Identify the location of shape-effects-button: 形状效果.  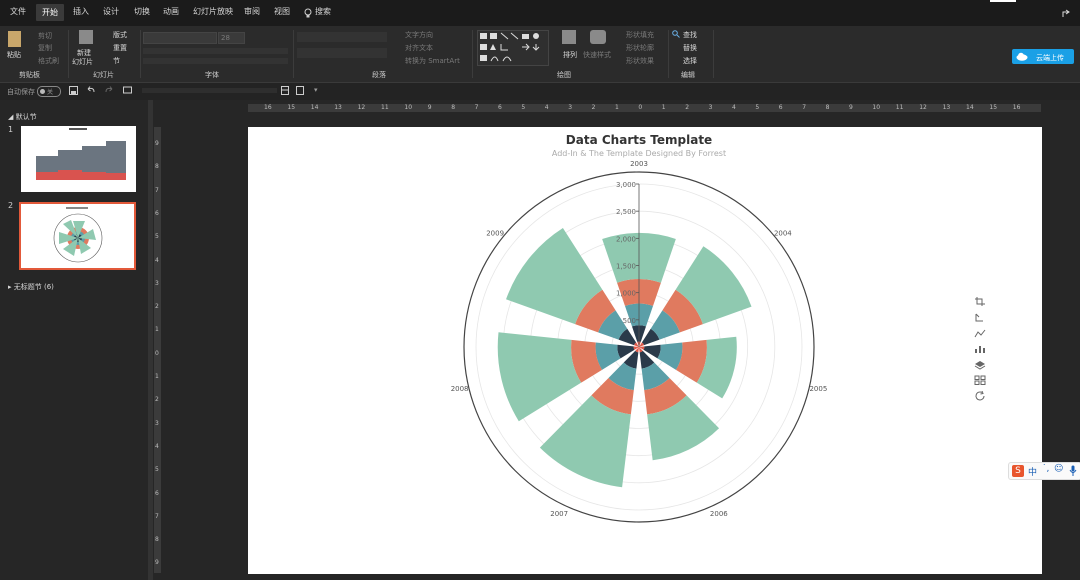
(640, 61).